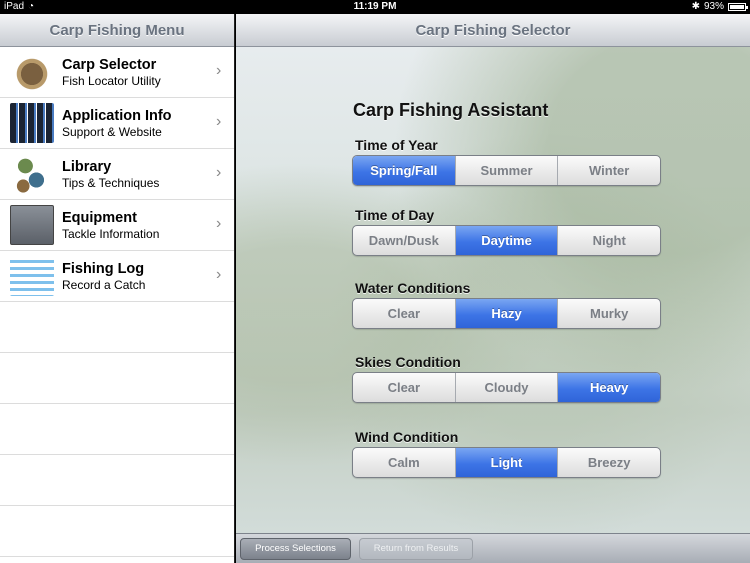 The image size is (750, 563). I want to click on menu-item-text: Library Tips & Techniques, so click(148, 174).